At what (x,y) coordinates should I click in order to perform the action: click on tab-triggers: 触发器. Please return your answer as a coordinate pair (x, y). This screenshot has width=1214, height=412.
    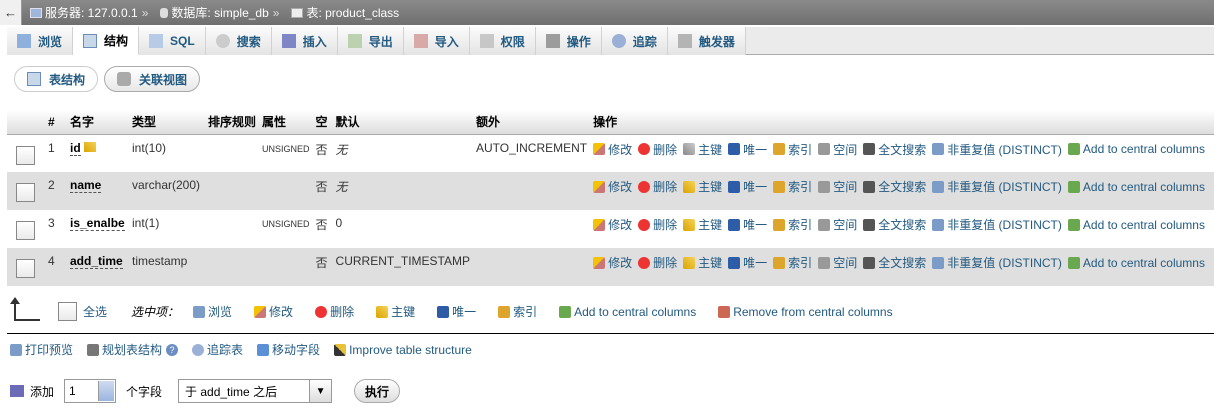
    Looking at the image, I should click on (706, 41).